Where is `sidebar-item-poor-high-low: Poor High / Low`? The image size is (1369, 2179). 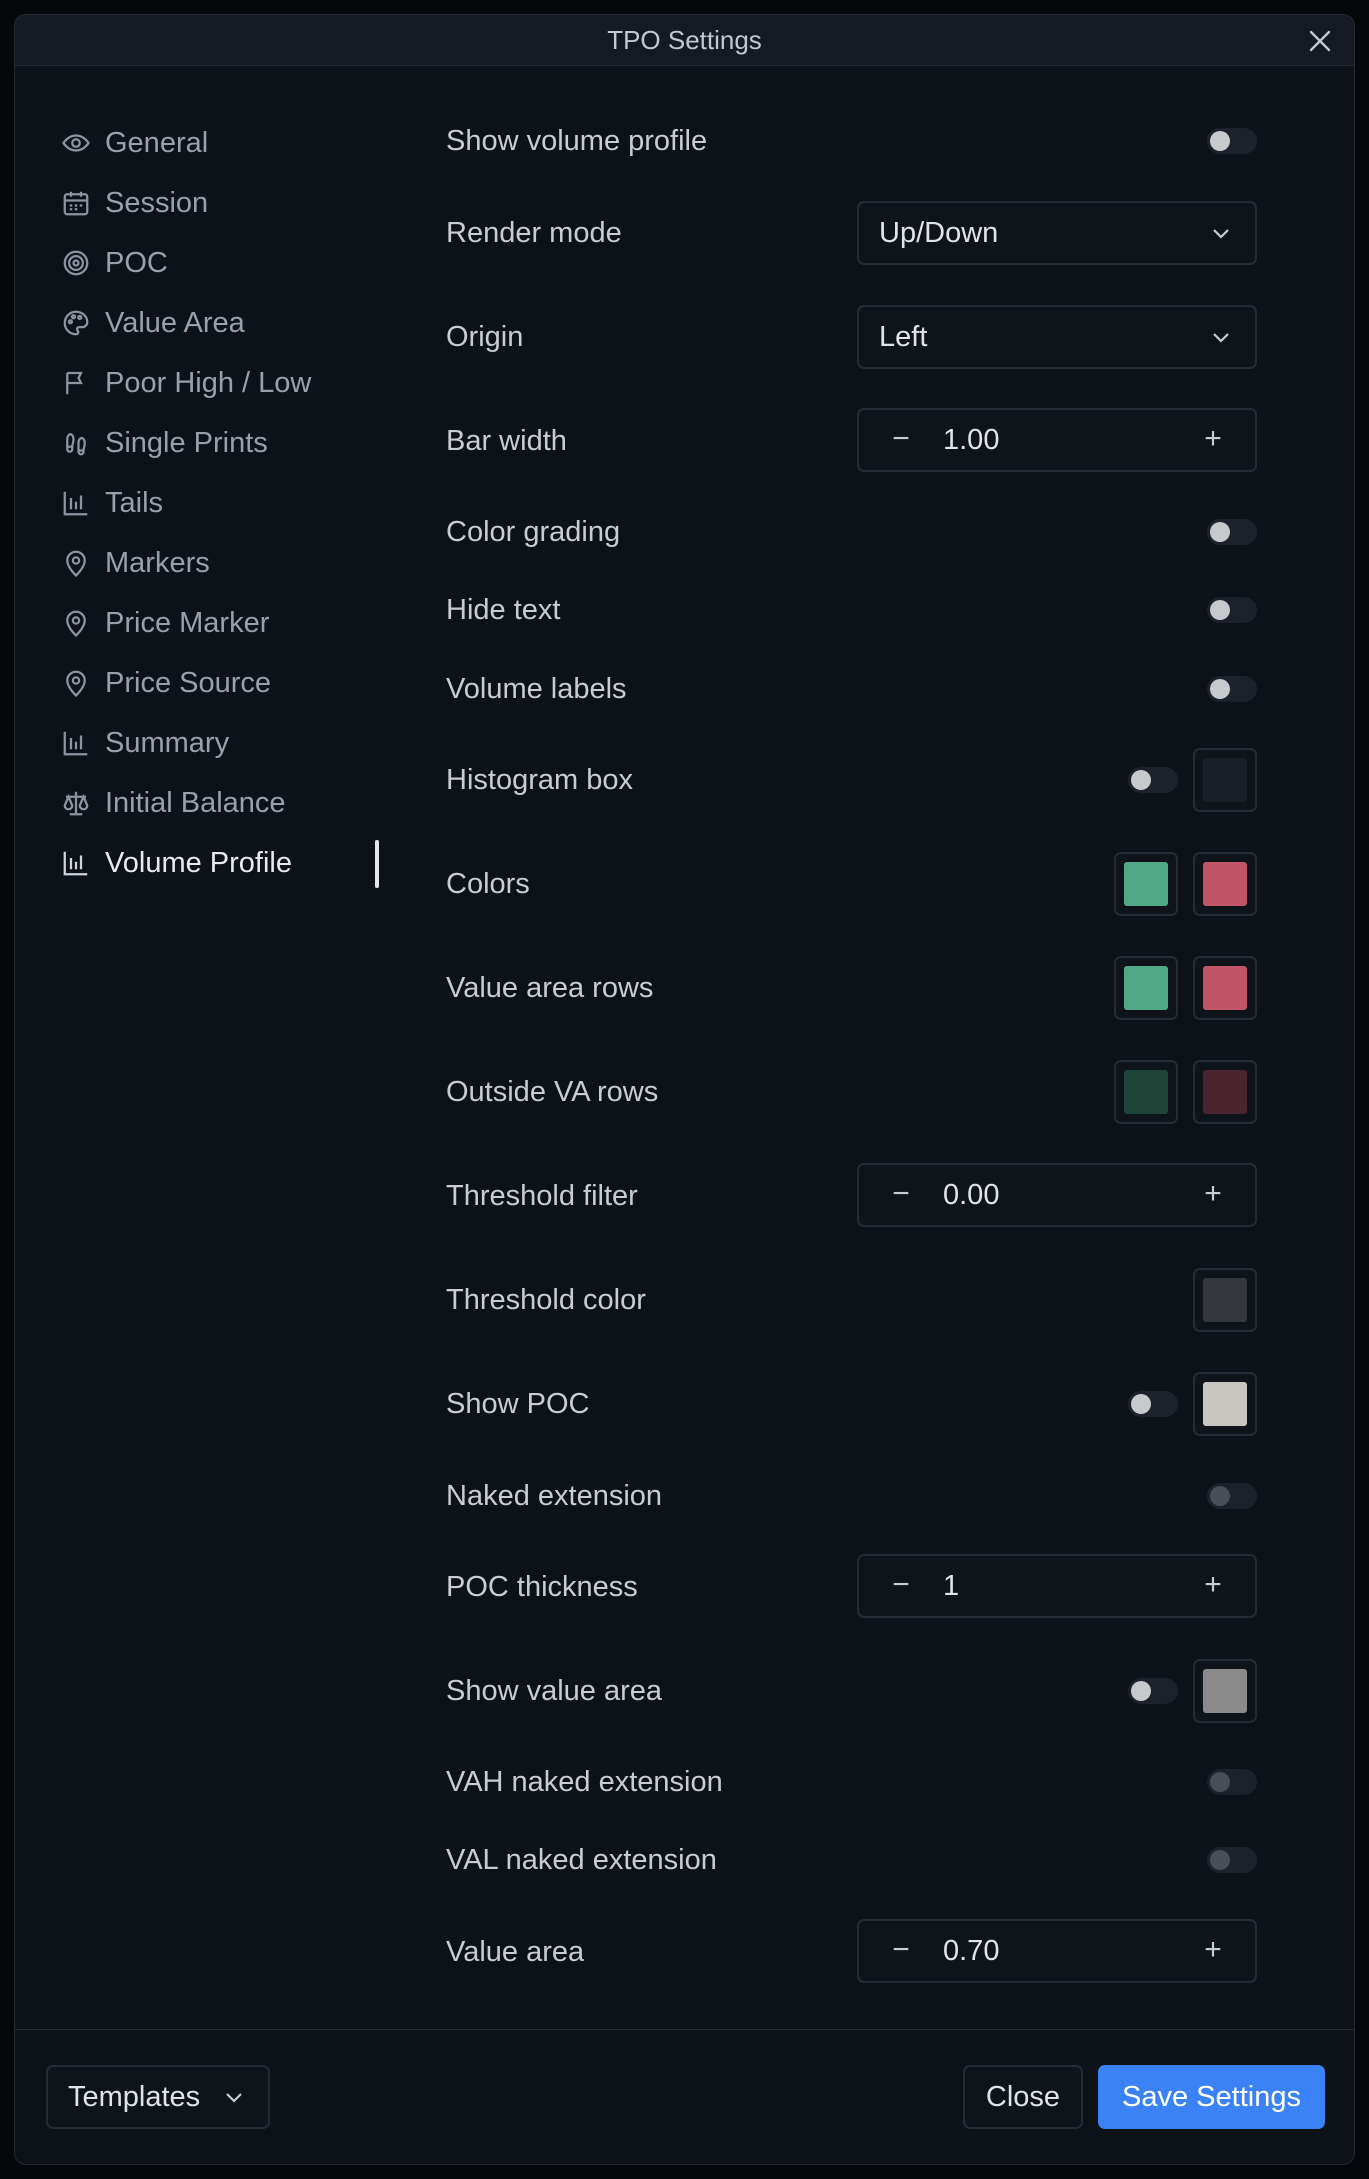
sidebar-item-poor-high-low: Poor High / Low is located at coordinates (221, 383).